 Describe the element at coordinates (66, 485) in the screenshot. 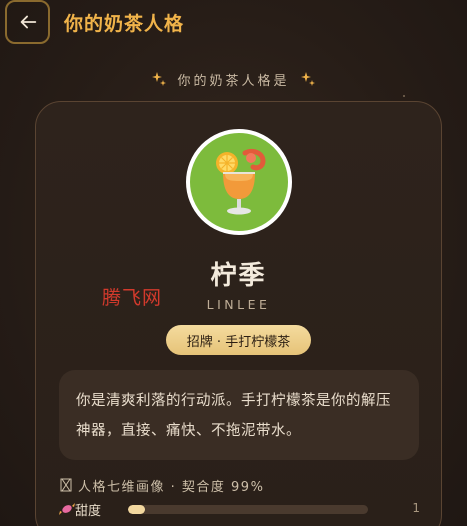

I see `hourglass-icon` at that location.